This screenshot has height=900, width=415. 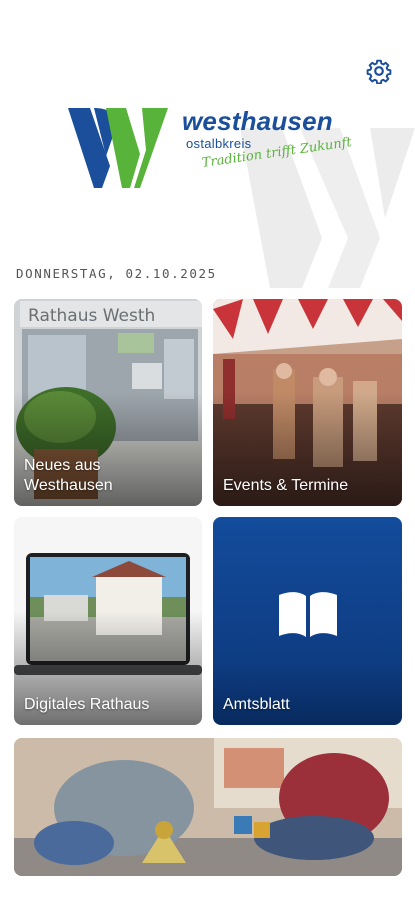 What do you see at coordinates (108, 402) in the screenshot?
I see `tile-news: Rathaus Westh Neues aus Westhausen` at bounding box center [108, 402].